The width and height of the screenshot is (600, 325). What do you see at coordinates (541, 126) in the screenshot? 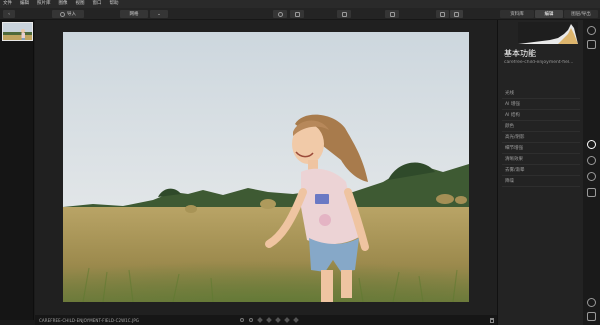
I see `section-color: 颜色` at bounding box center [541, 126].